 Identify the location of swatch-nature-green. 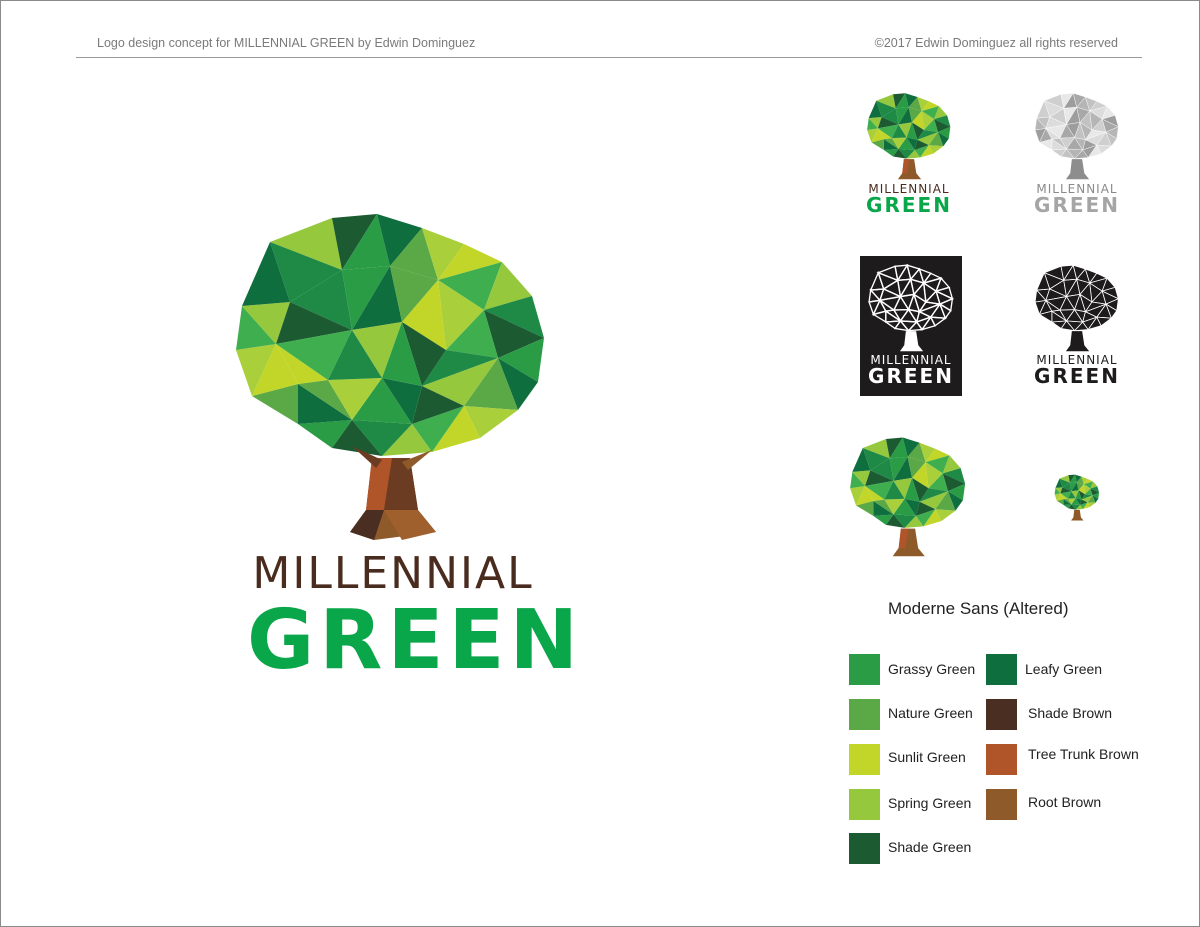
(864, 714).